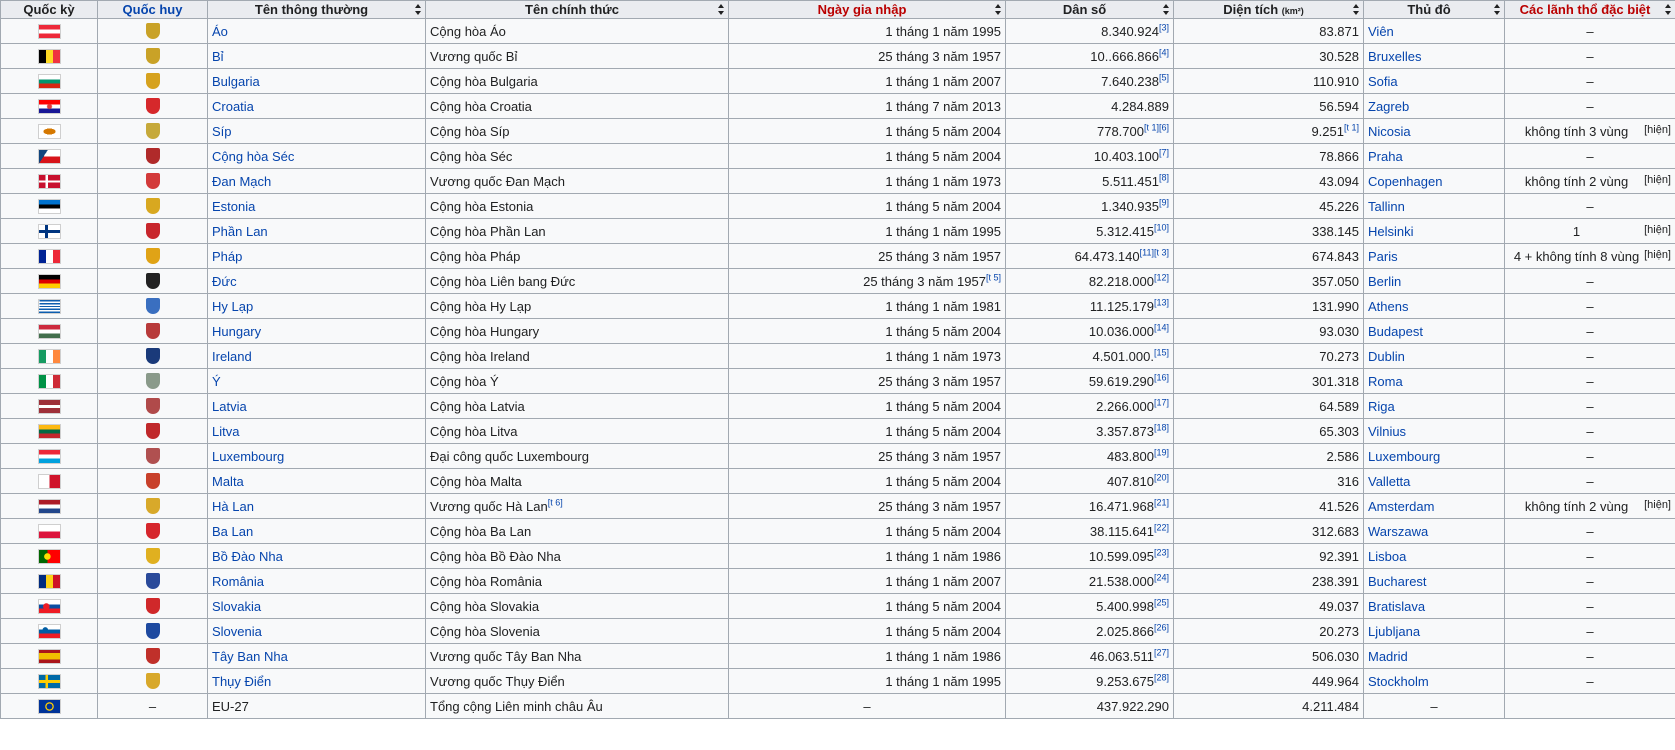 This screenshot has width=1675, height=750. What do you see at coordinates (241, 181) in the screenshot?
I see `country-link: Đan Mạch` at bounding box center [241, 181].